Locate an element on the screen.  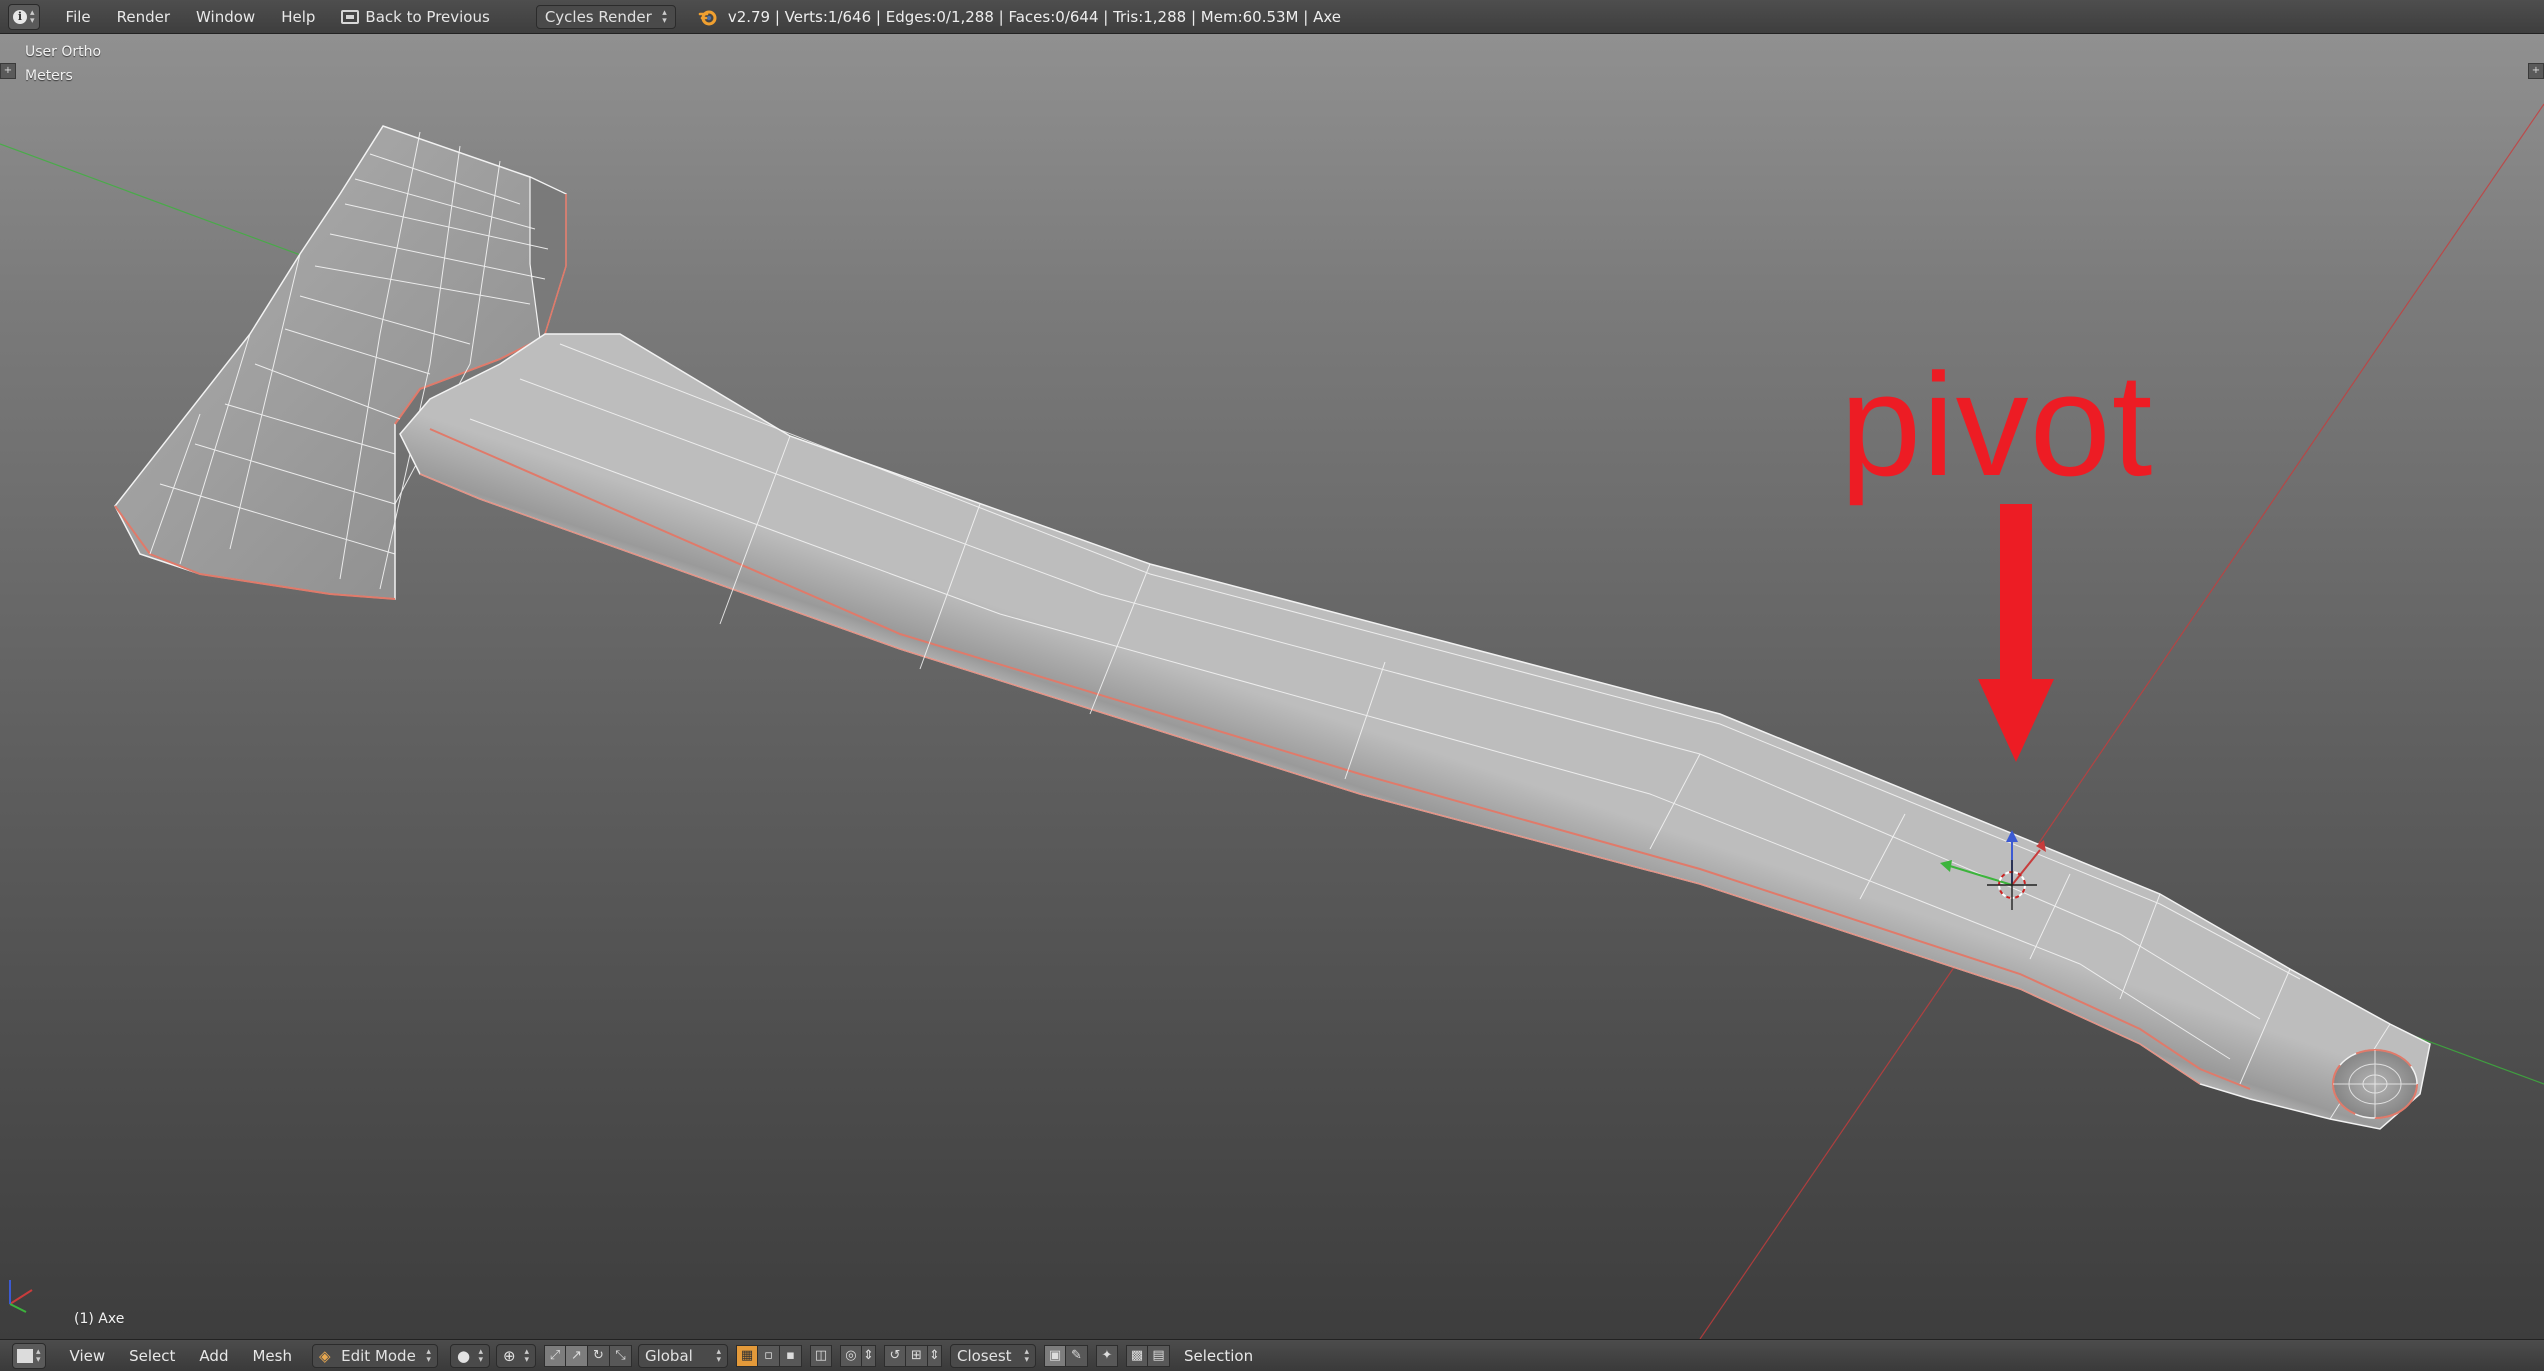
tool-shelf-toggle: + is located at coordinates (8, 71).